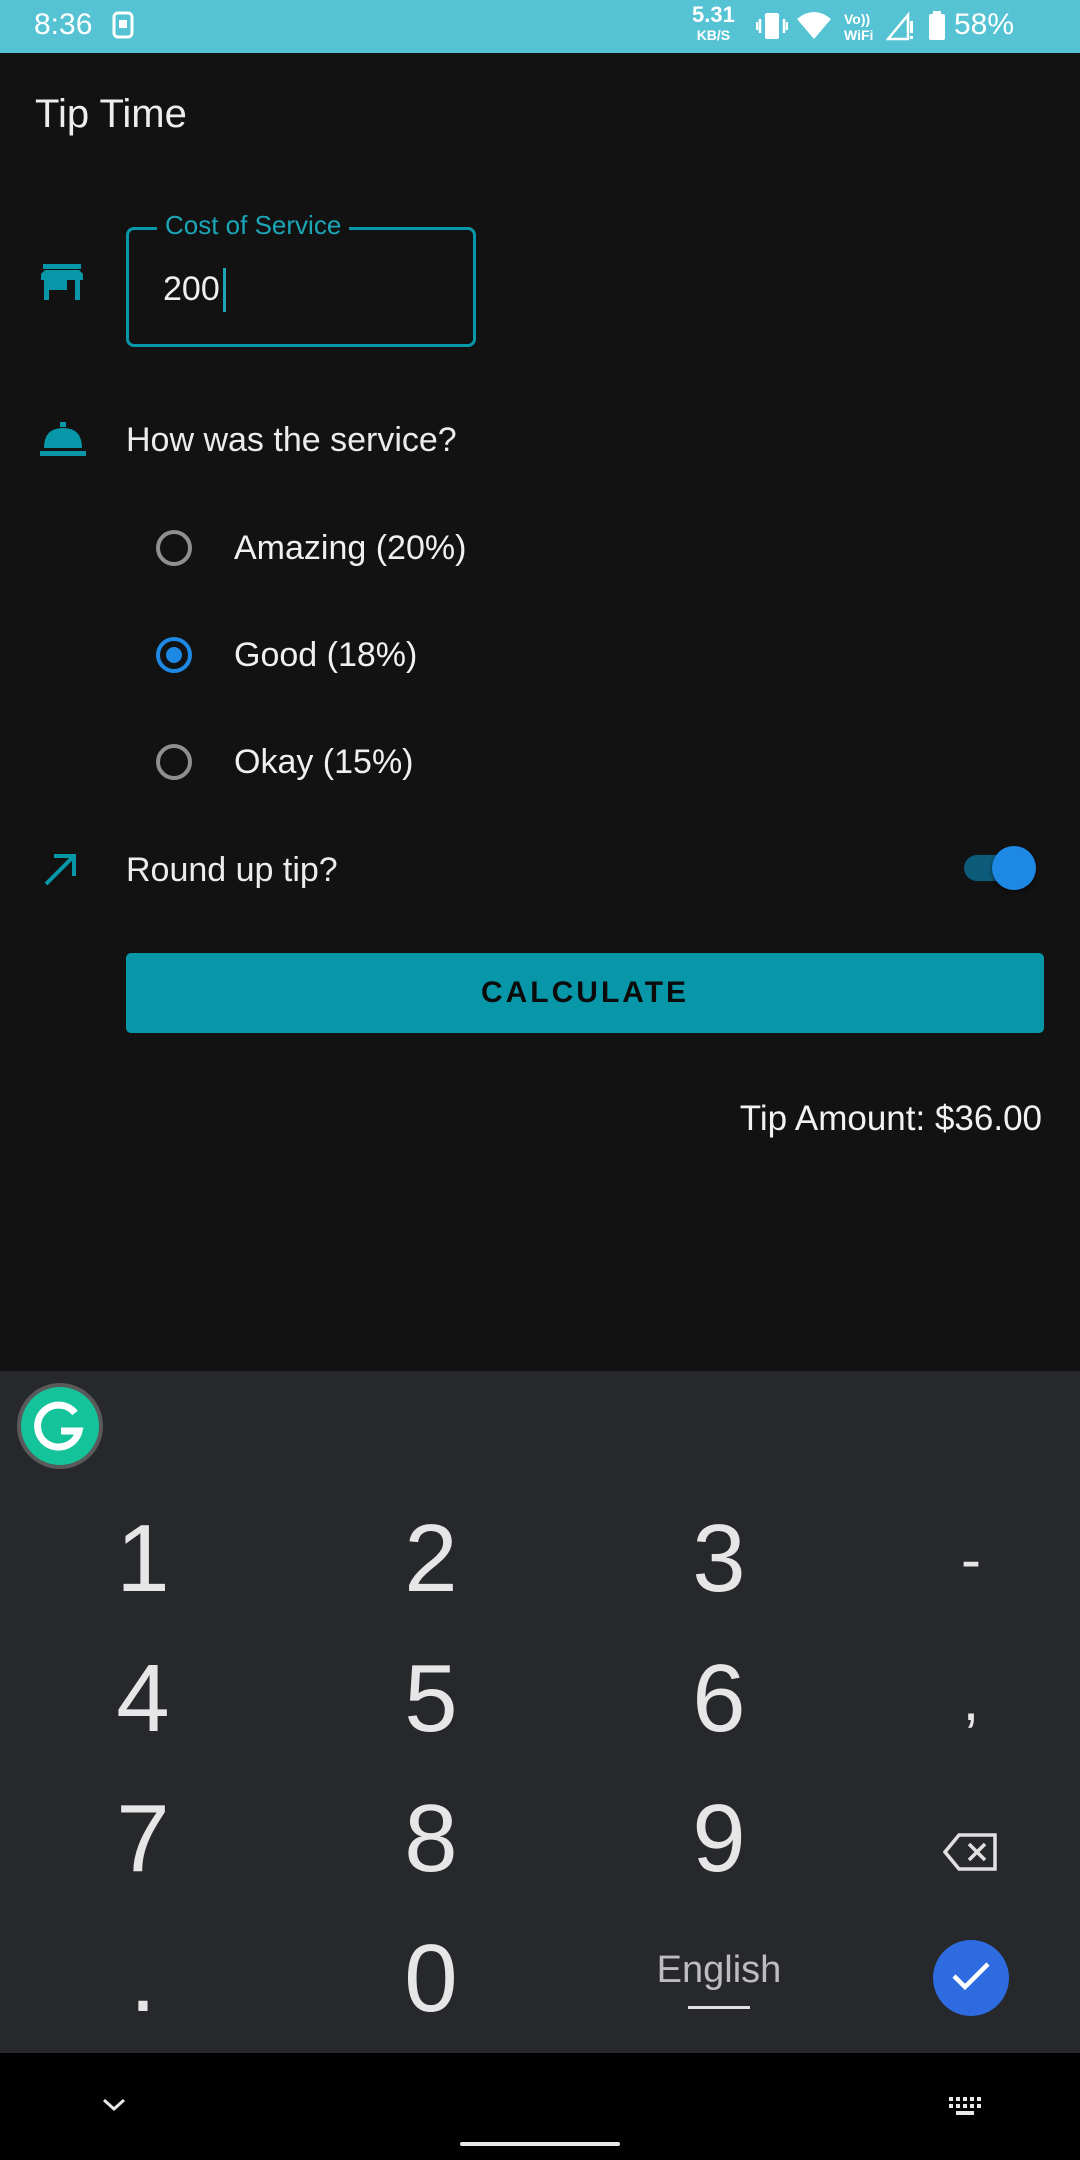  Describe the element at coordinates (719, 1970) in the screenshot. I see `language-label: English` at that location.